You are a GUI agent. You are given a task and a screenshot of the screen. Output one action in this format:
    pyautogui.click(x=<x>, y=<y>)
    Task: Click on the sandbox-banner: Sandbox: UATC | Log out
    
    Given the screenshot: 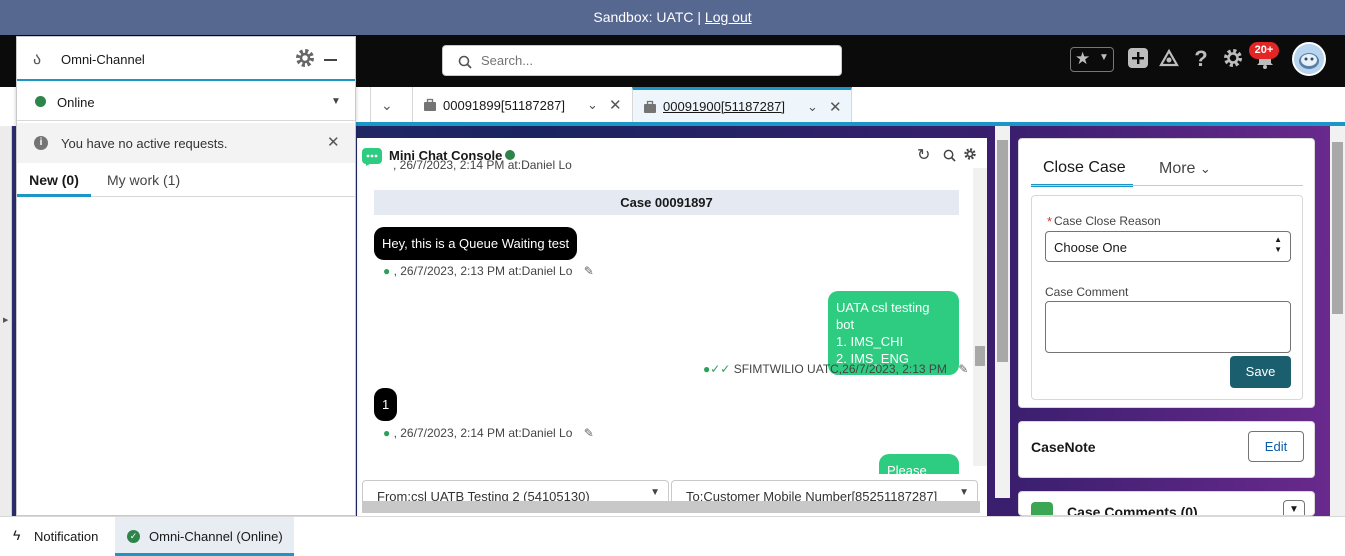 What is the action you would take?
    pyautogui.click(x=672, y=17)
    